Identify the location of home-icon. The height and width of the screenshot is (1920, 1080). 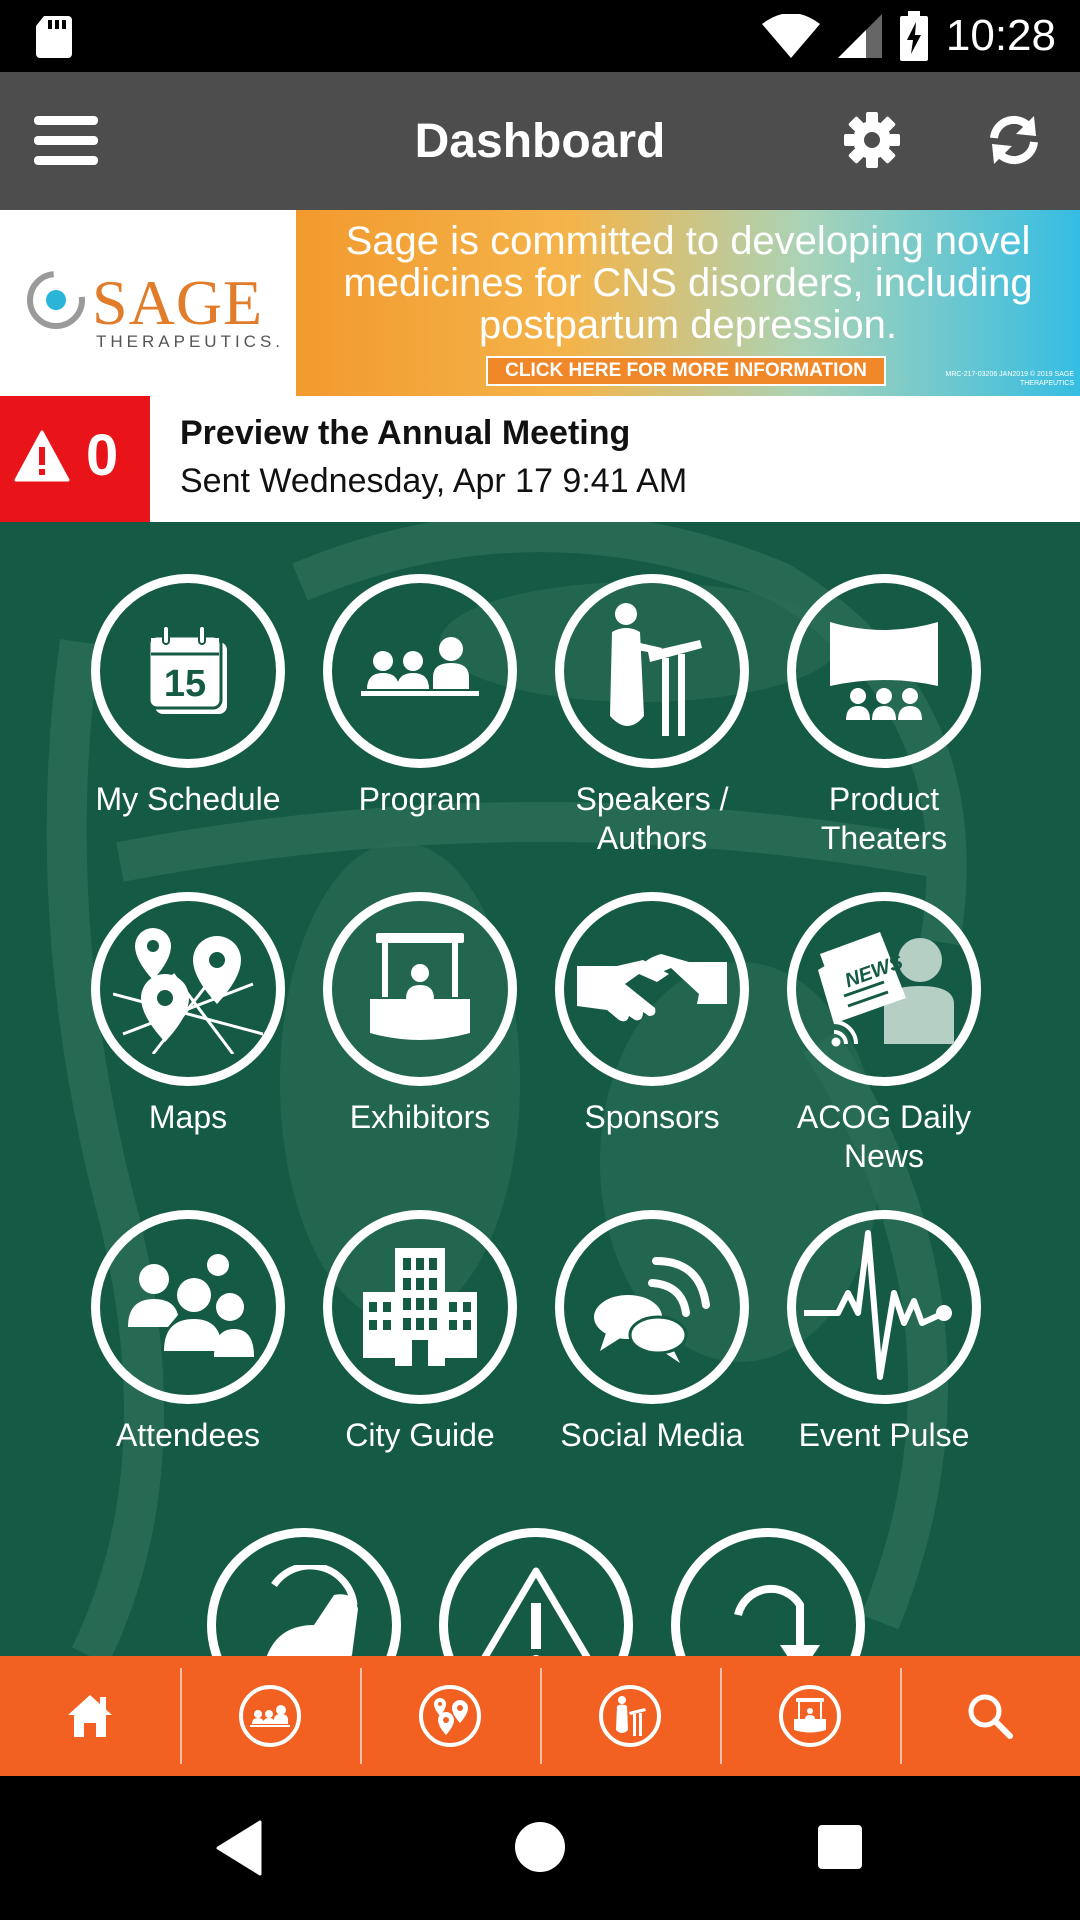
(90, 1716).